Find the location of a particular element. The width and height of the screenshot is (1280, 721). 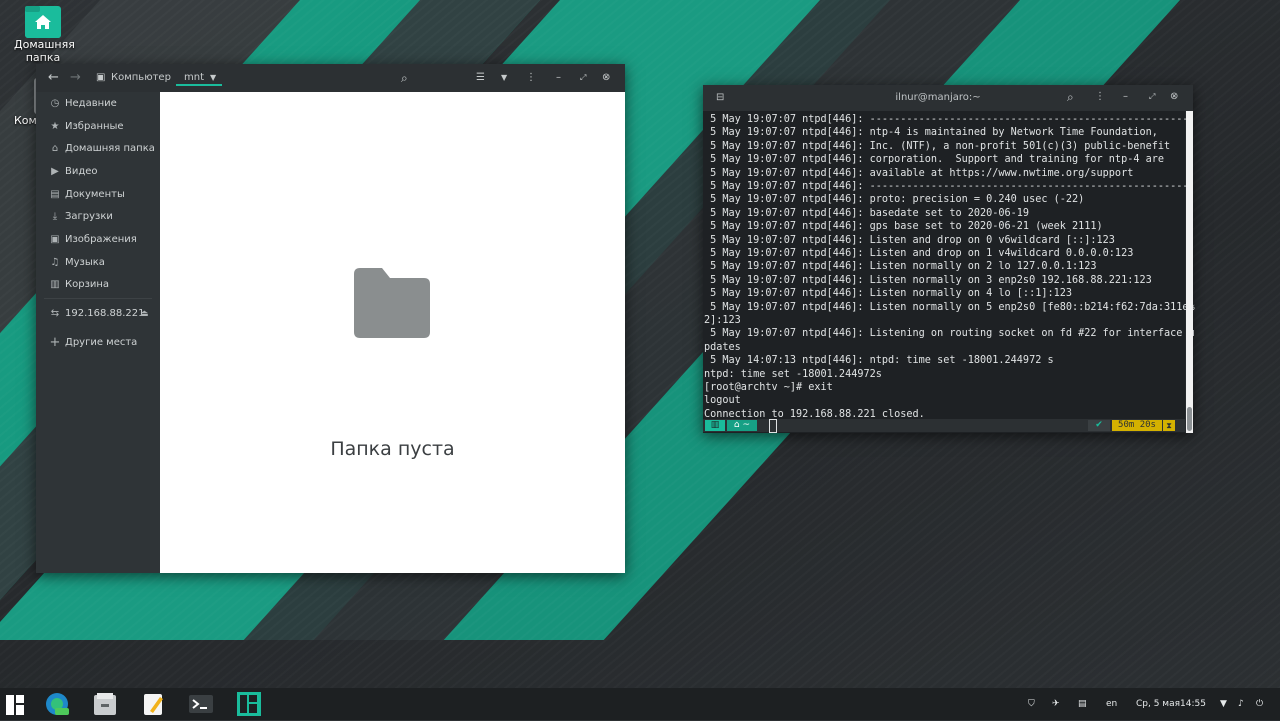

keyboard-layout: en is located at coordinates (1111, 704).